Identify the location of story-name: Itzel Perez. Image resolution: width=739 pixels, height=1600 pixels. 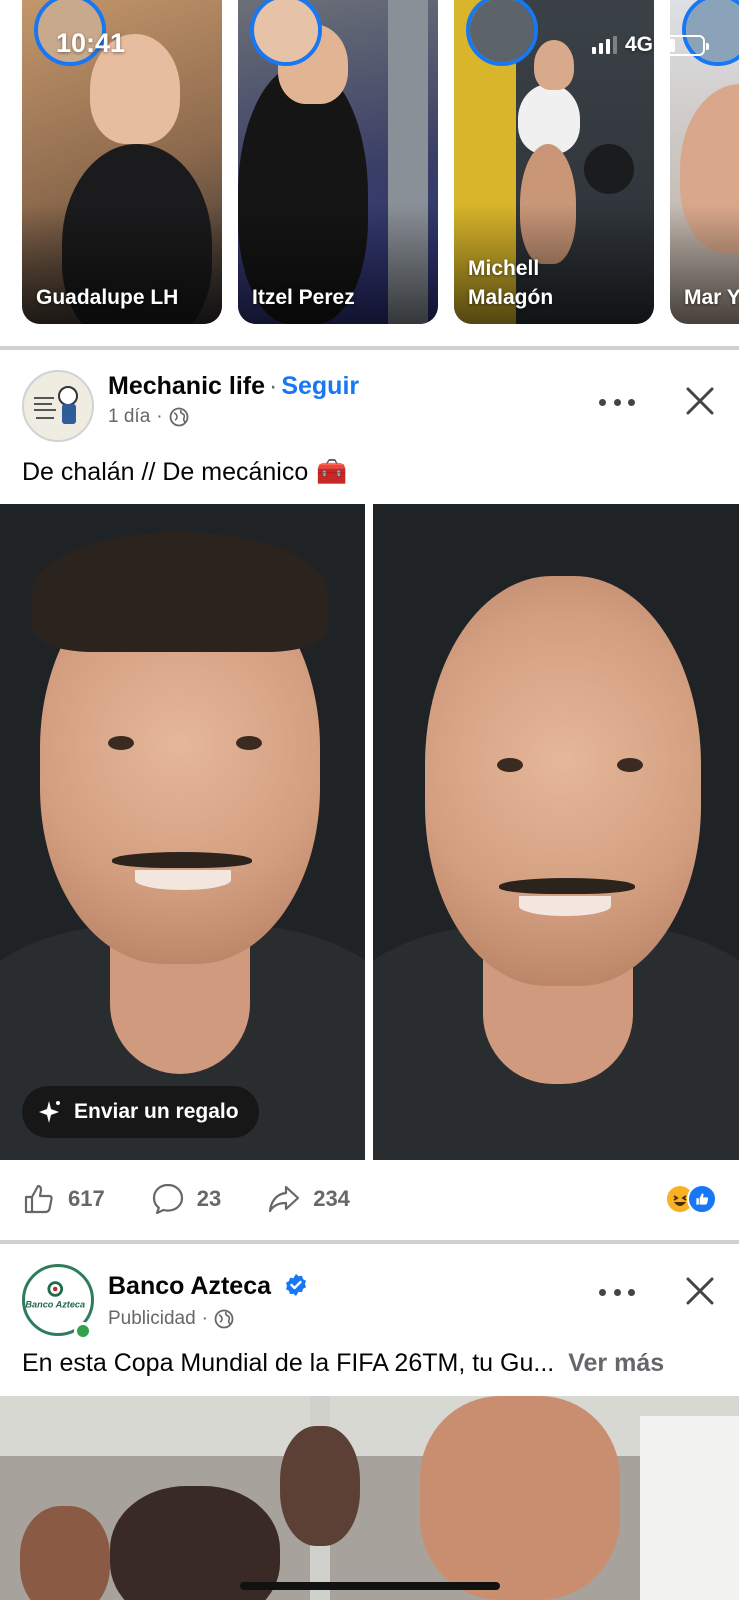
(303, 297).